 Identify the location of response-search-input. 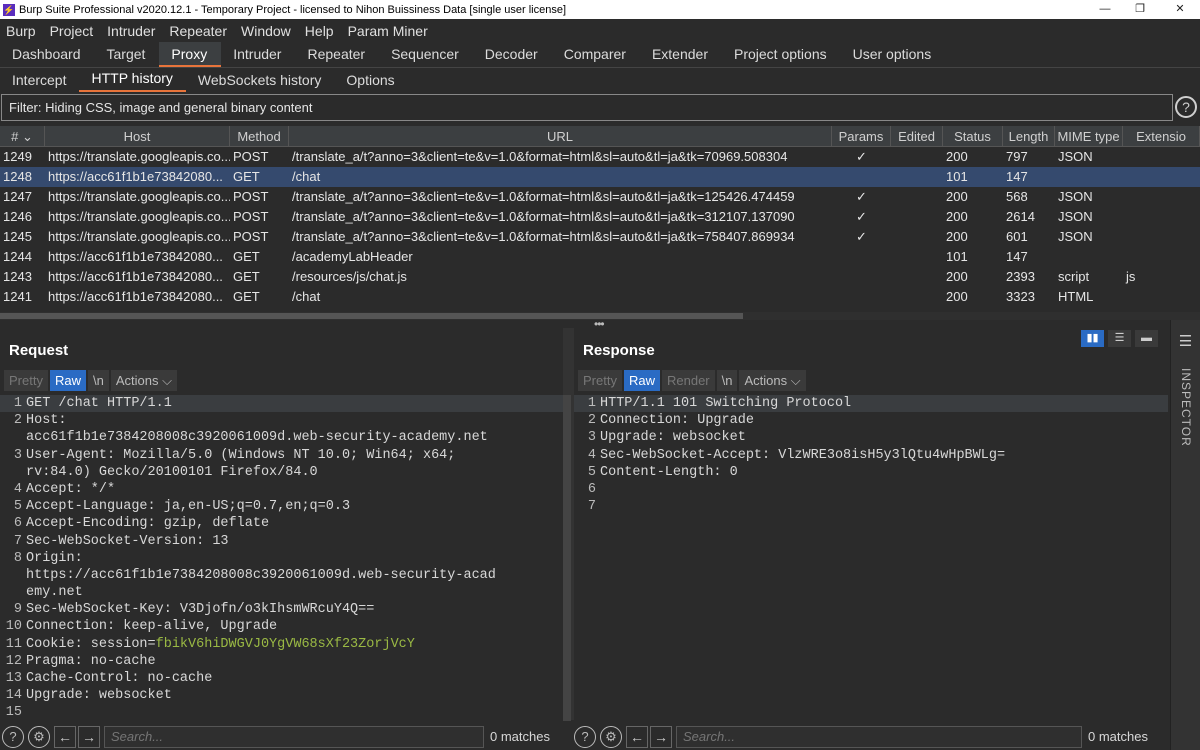
(879, 736).